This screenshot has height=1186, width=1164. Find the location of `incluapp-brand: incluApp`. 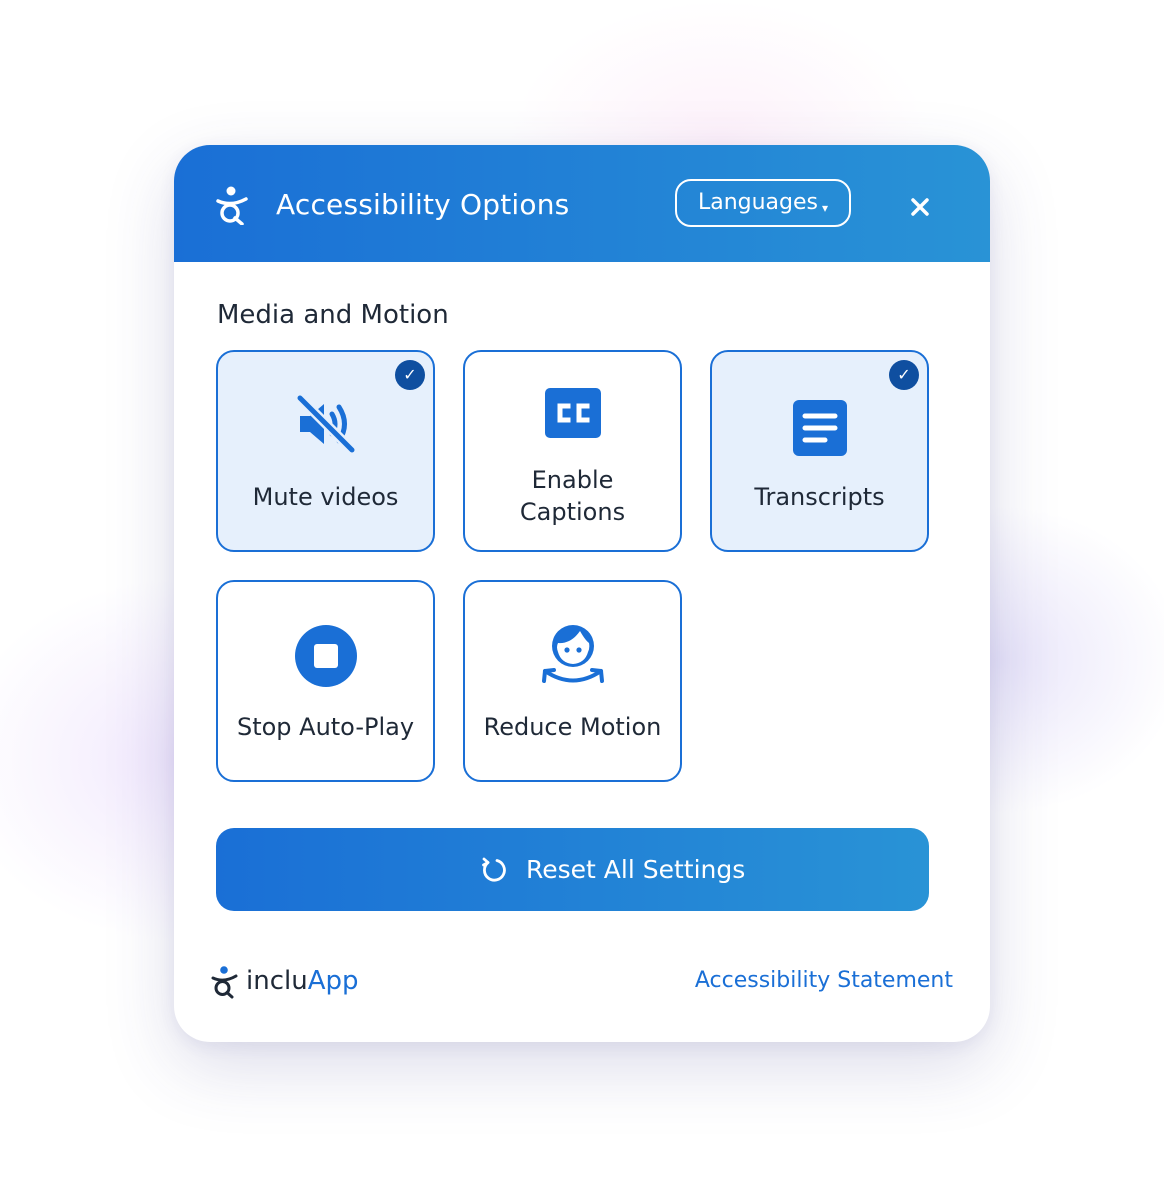

incluapp-brand: incluApp is located at coordinates (302, 981).